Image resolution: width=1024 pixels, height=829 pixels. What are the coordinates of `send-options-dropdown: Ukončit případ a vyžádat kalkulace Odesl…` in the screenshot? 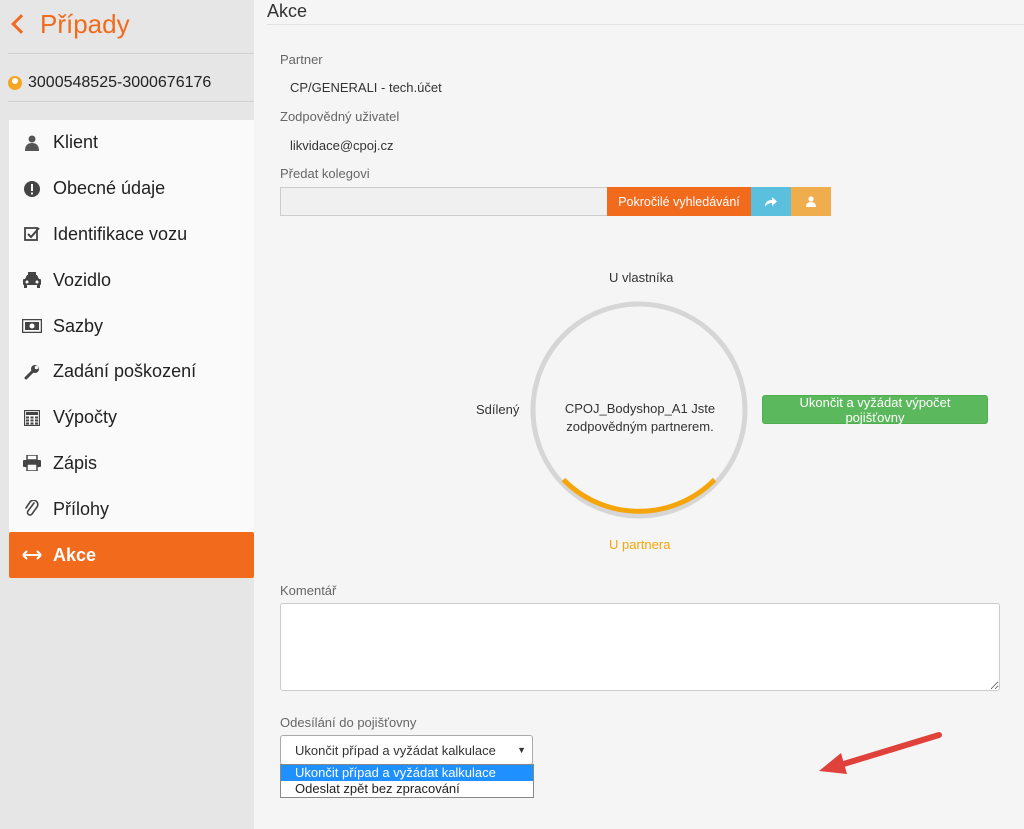 It's located at (407, 781).